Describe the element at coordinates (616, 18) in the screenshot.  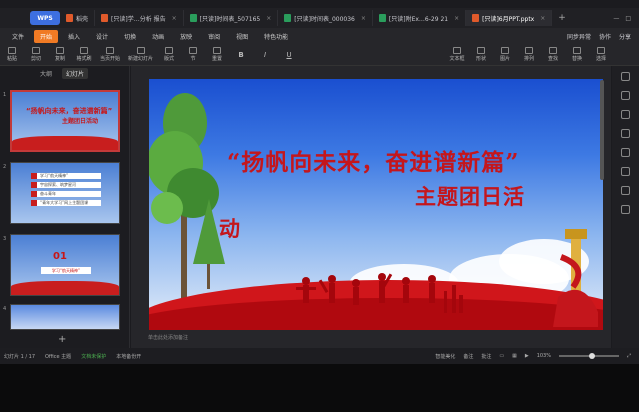
I see `minimize-icon: —` at that location.